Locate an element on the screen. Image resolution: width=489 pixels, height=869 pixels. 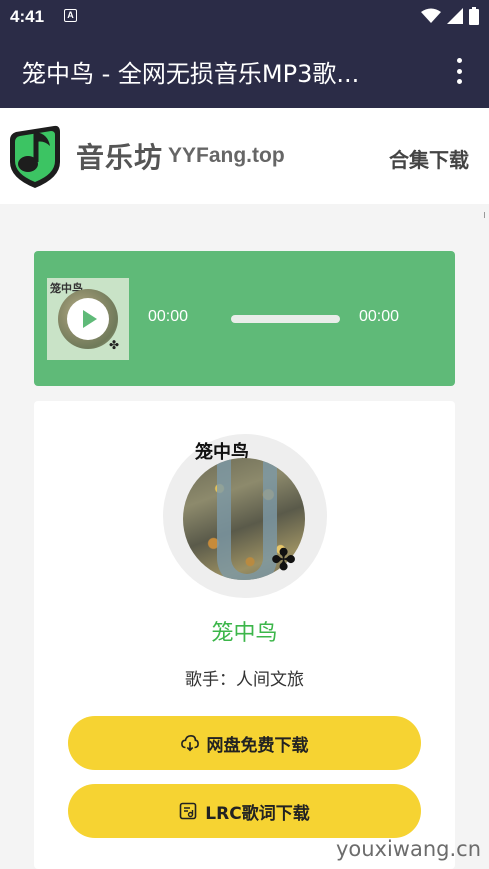
status-icons is located at coordinates (450, 16).